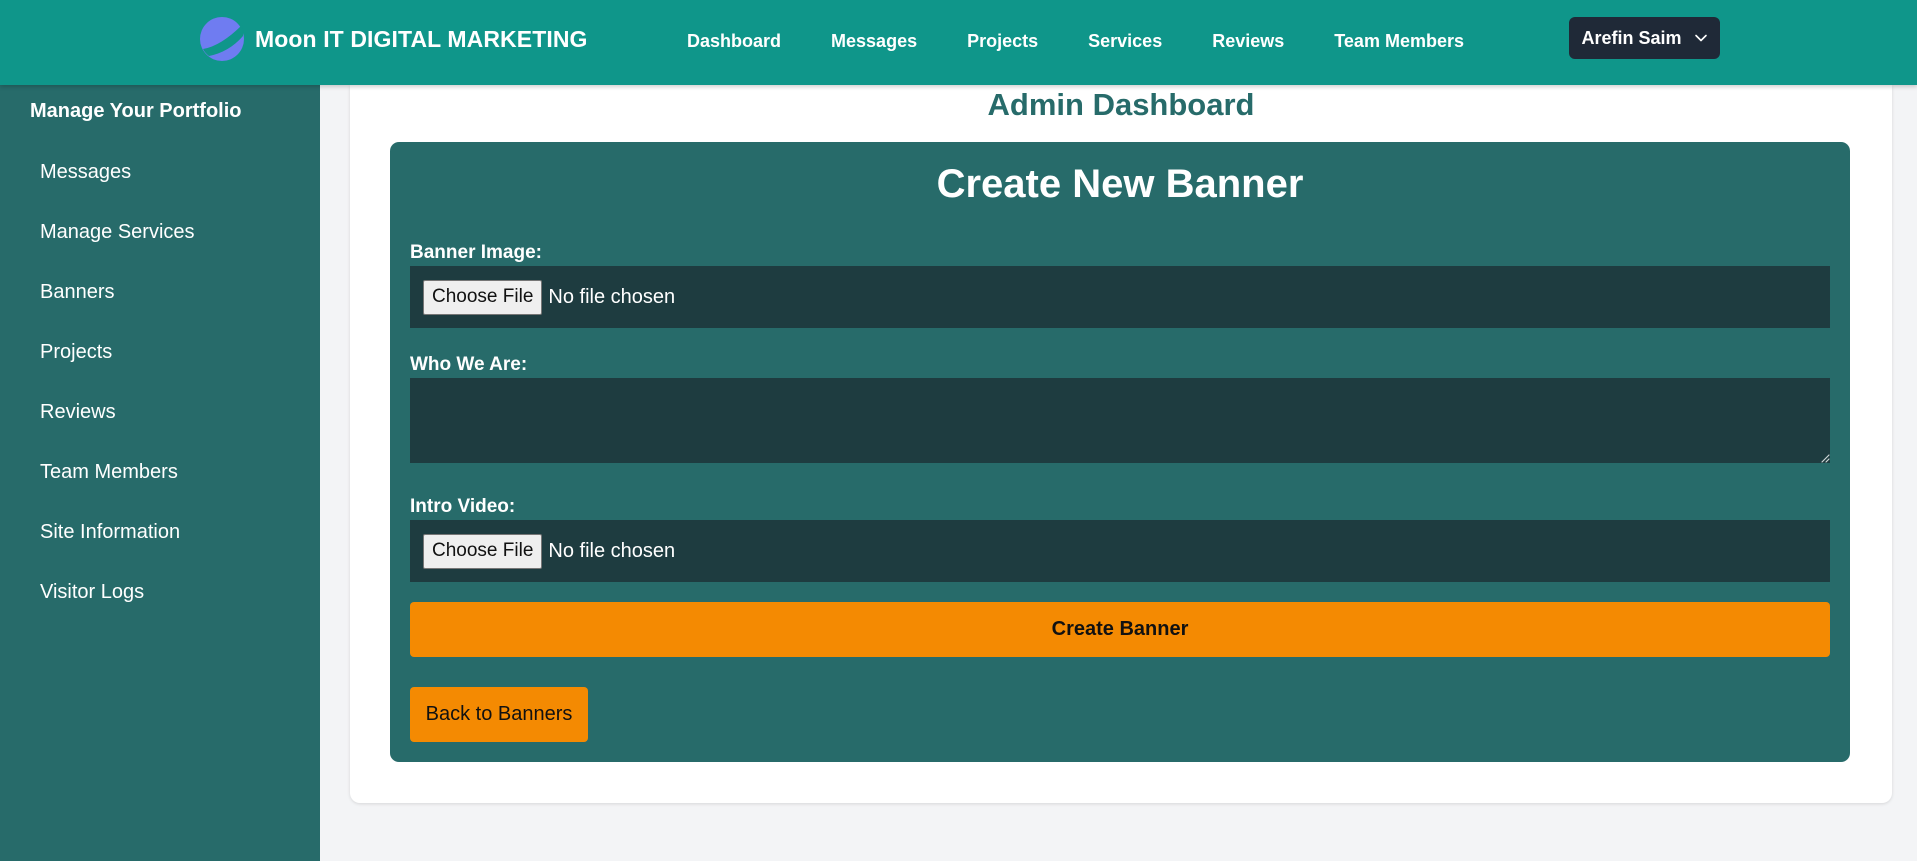 This screenshot has width=1917, height=861. I want to click on sidebar-item-projects: Projects, so click(117, 370).